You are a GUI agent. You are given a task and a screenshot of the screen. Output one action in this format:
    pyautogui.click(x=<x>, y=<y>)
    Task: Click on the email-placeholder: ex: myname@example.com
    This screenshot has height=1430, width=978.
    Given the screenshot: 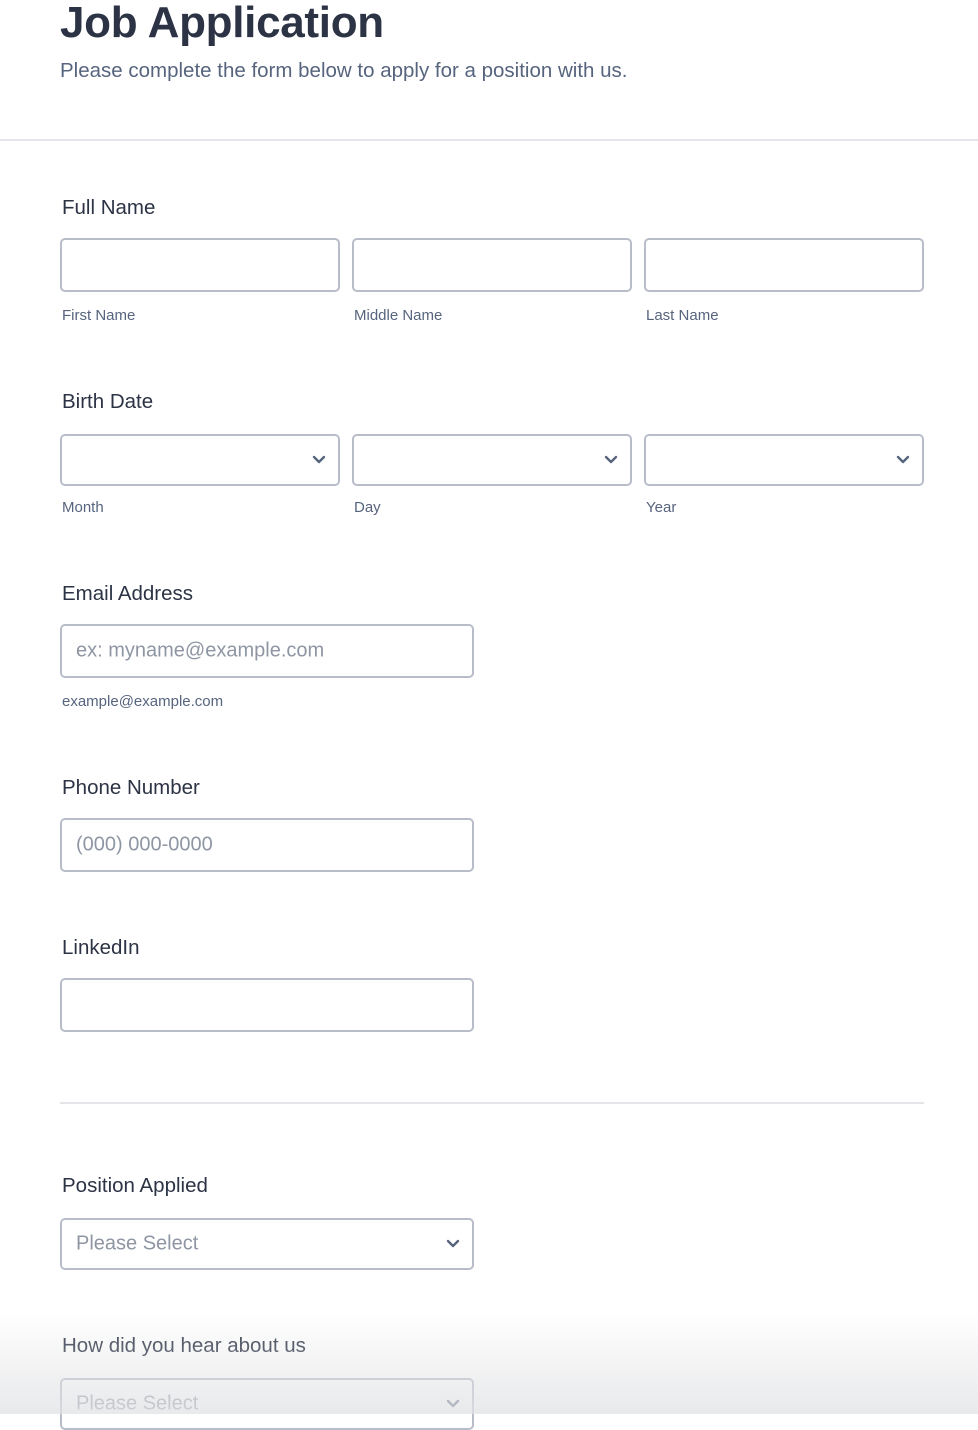 What is the action you would take?
    pyautogui.click(x=200, y=650)
    